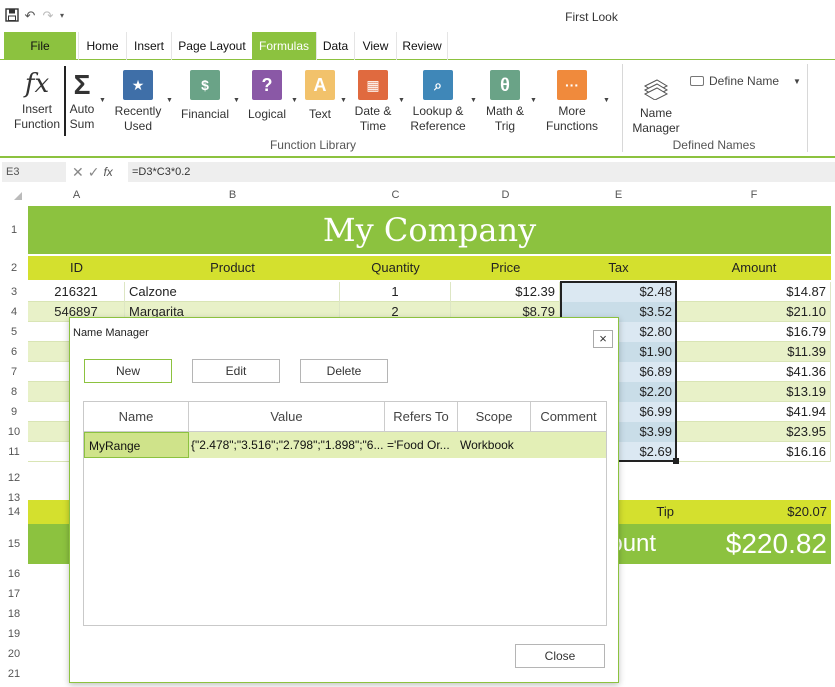 The height and width of the screenshot is (687, 835). What do you see at coordinates (148, 46) in the screenshot?
I see `tab-insert: Insert` at bounding box center [148, 46].